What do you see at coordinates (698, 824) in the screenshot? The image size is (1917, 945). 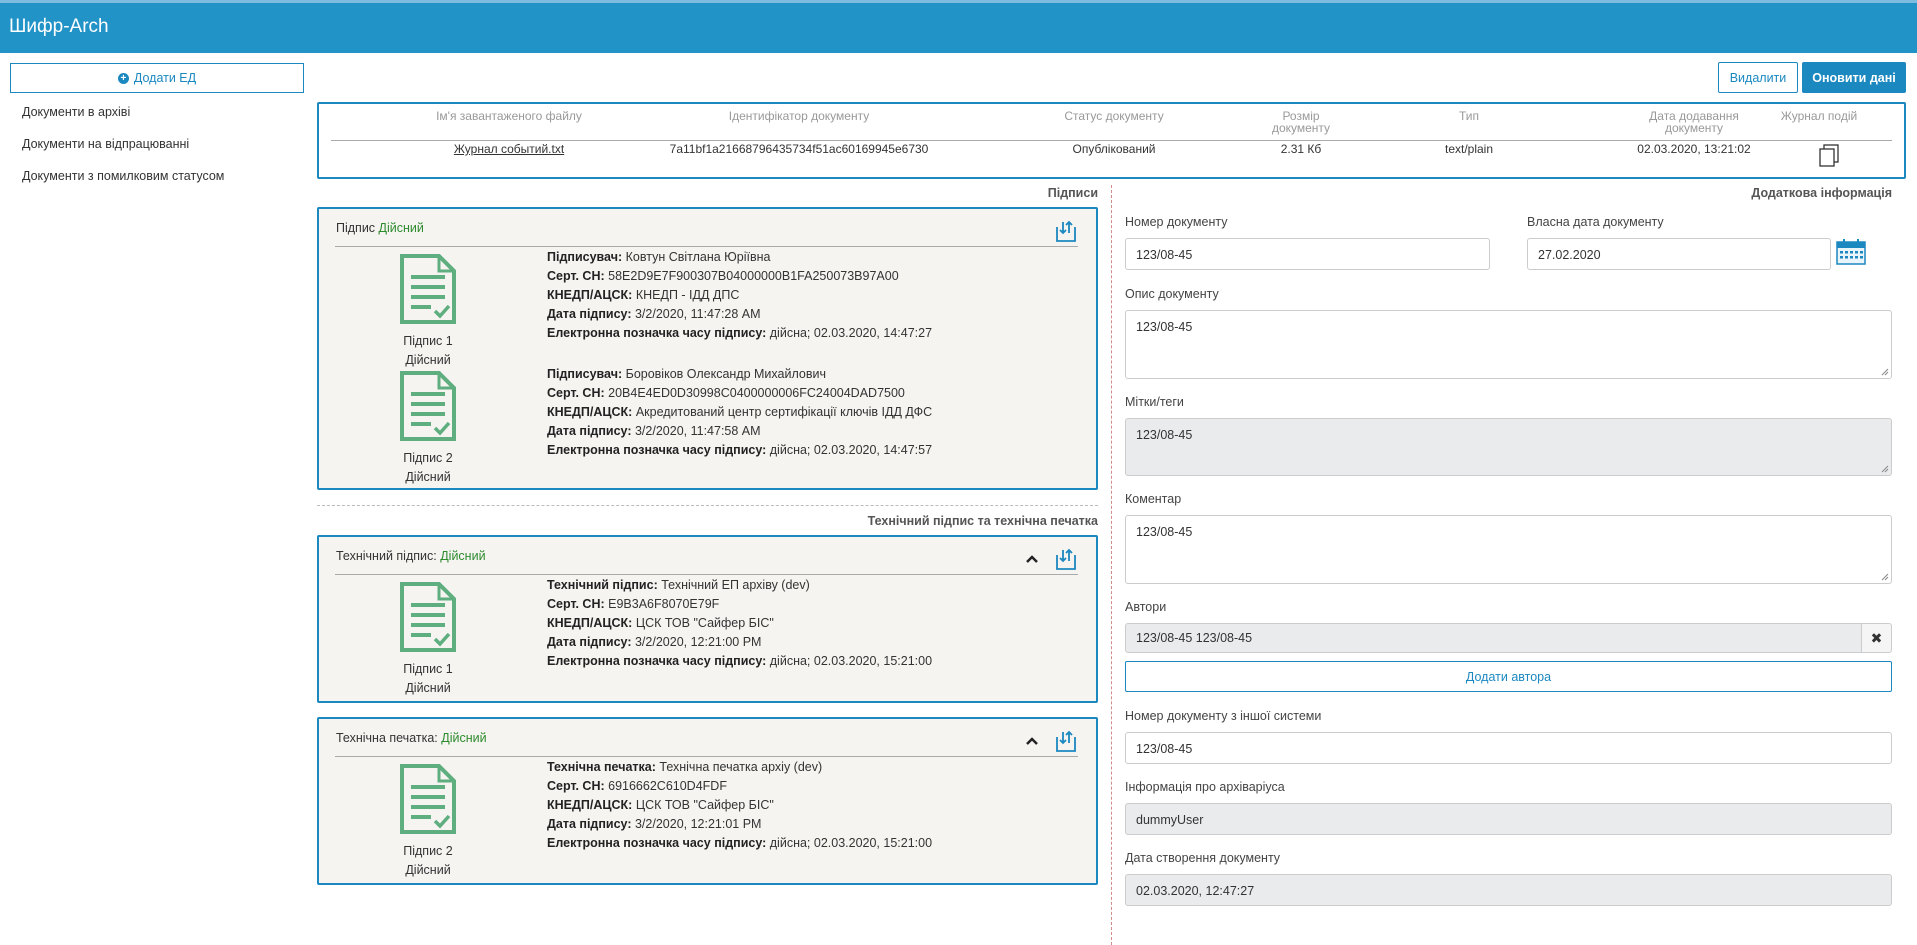 I see `sign-date-value: 3/2/2020, 12:21:01 PM` at bounding box center [698, 824].